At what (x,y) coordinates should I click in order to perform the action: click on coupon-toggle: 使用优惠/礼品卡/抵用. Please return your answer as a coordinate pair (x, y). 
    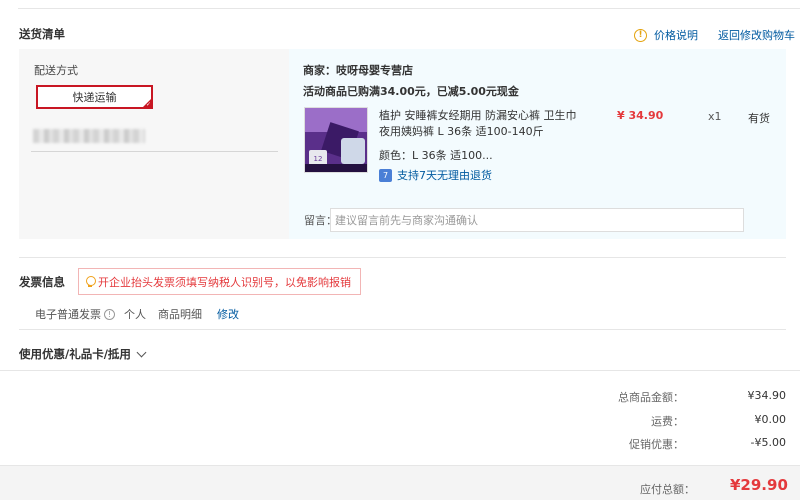
    Looking at the image, I should click on (83, 354).